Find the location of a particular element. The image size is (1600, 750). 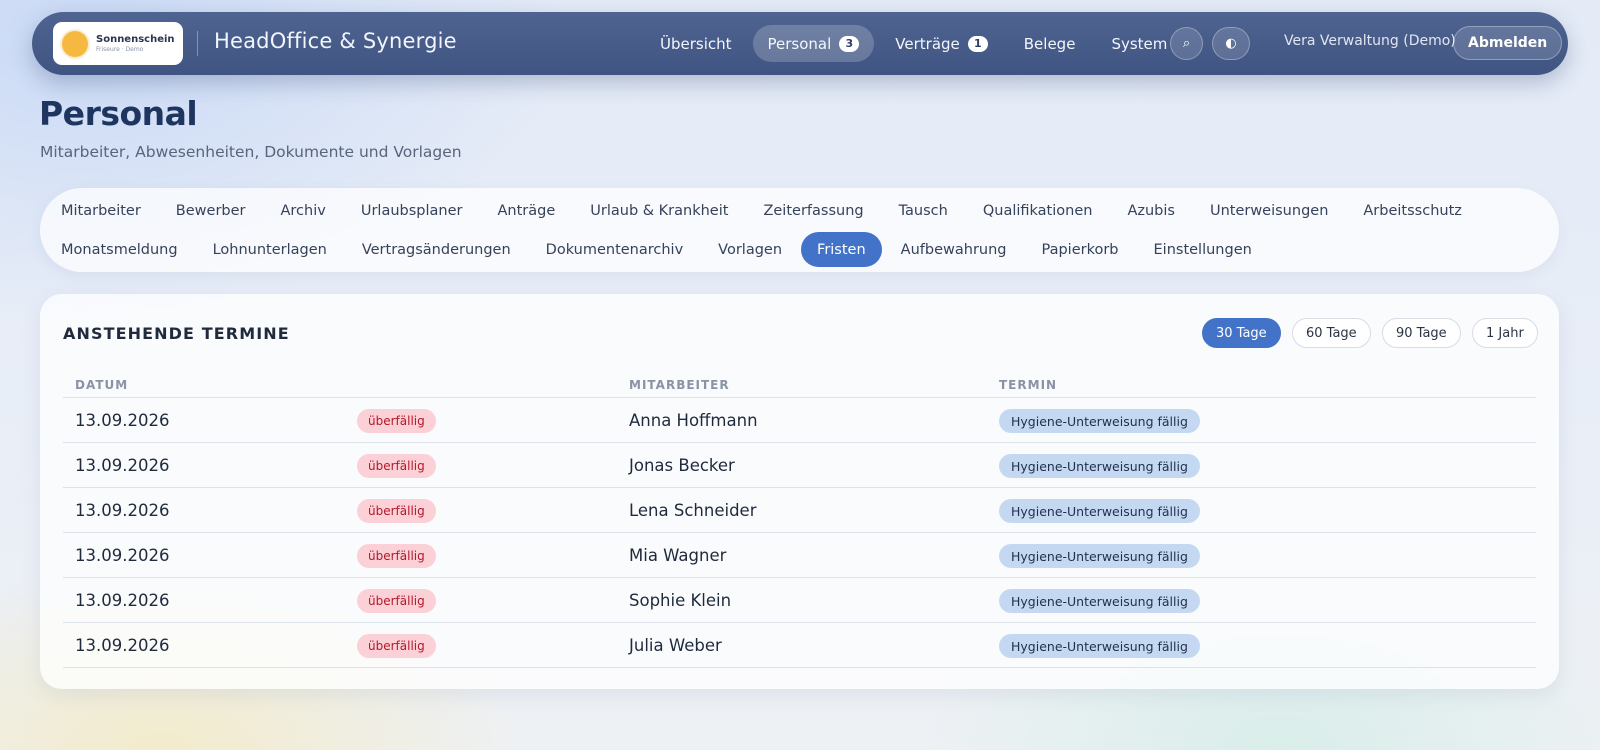

nav-count-badge: 3 is located at coordinates (849, 43).